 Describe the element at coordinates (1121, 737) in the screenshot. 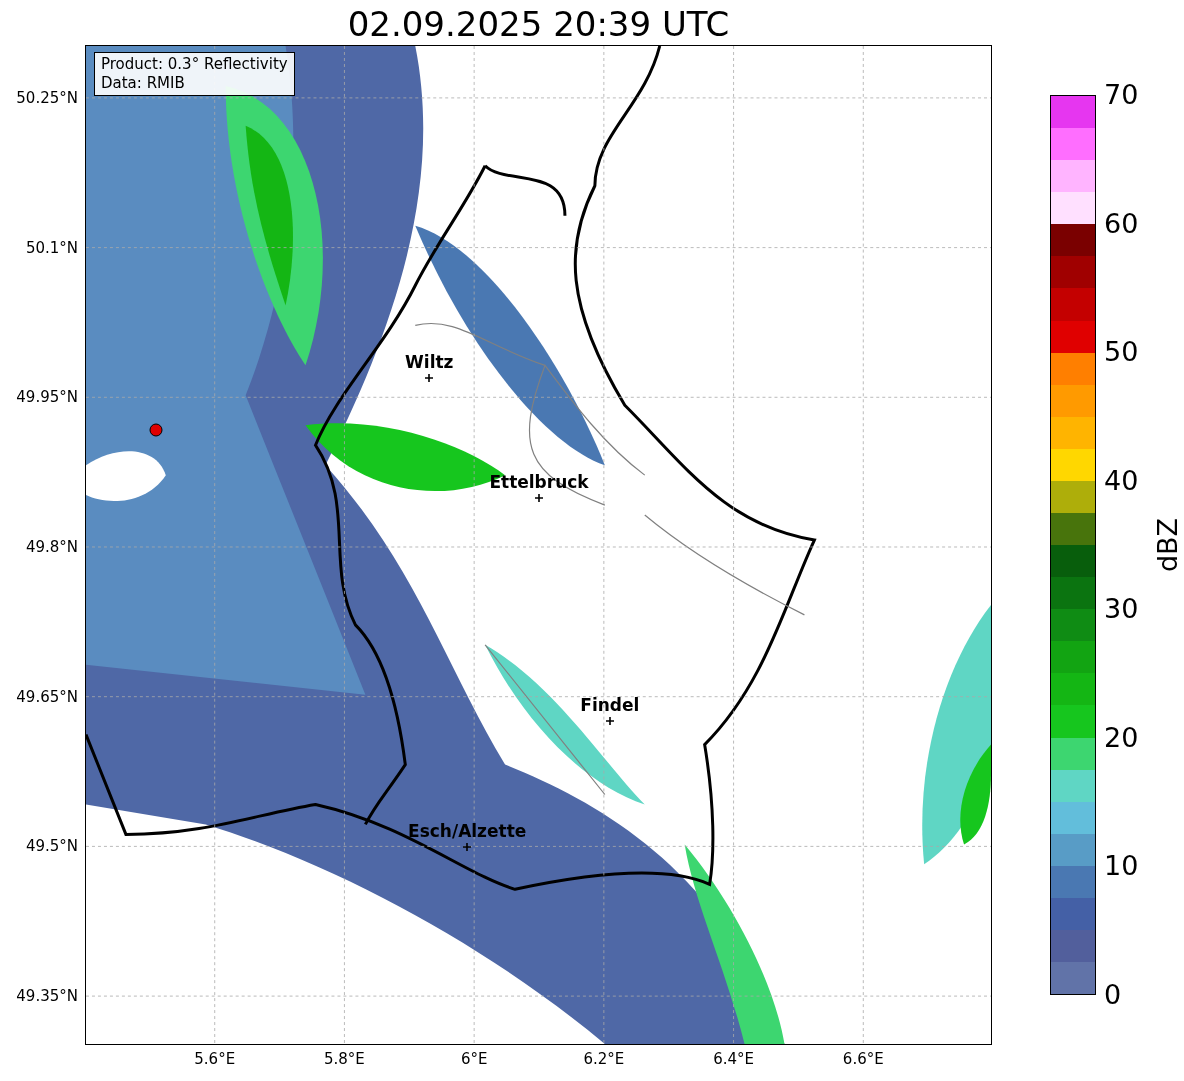

I see `colorbar-tick-label: 20` at that location.